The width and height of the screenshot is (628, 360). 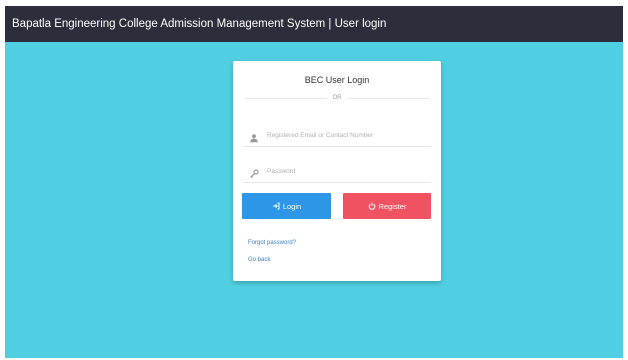 What do you see at coordinates (259, 260) in the screenshot?
I see `go-back-link: Go back` at bounding box center [259, 260].